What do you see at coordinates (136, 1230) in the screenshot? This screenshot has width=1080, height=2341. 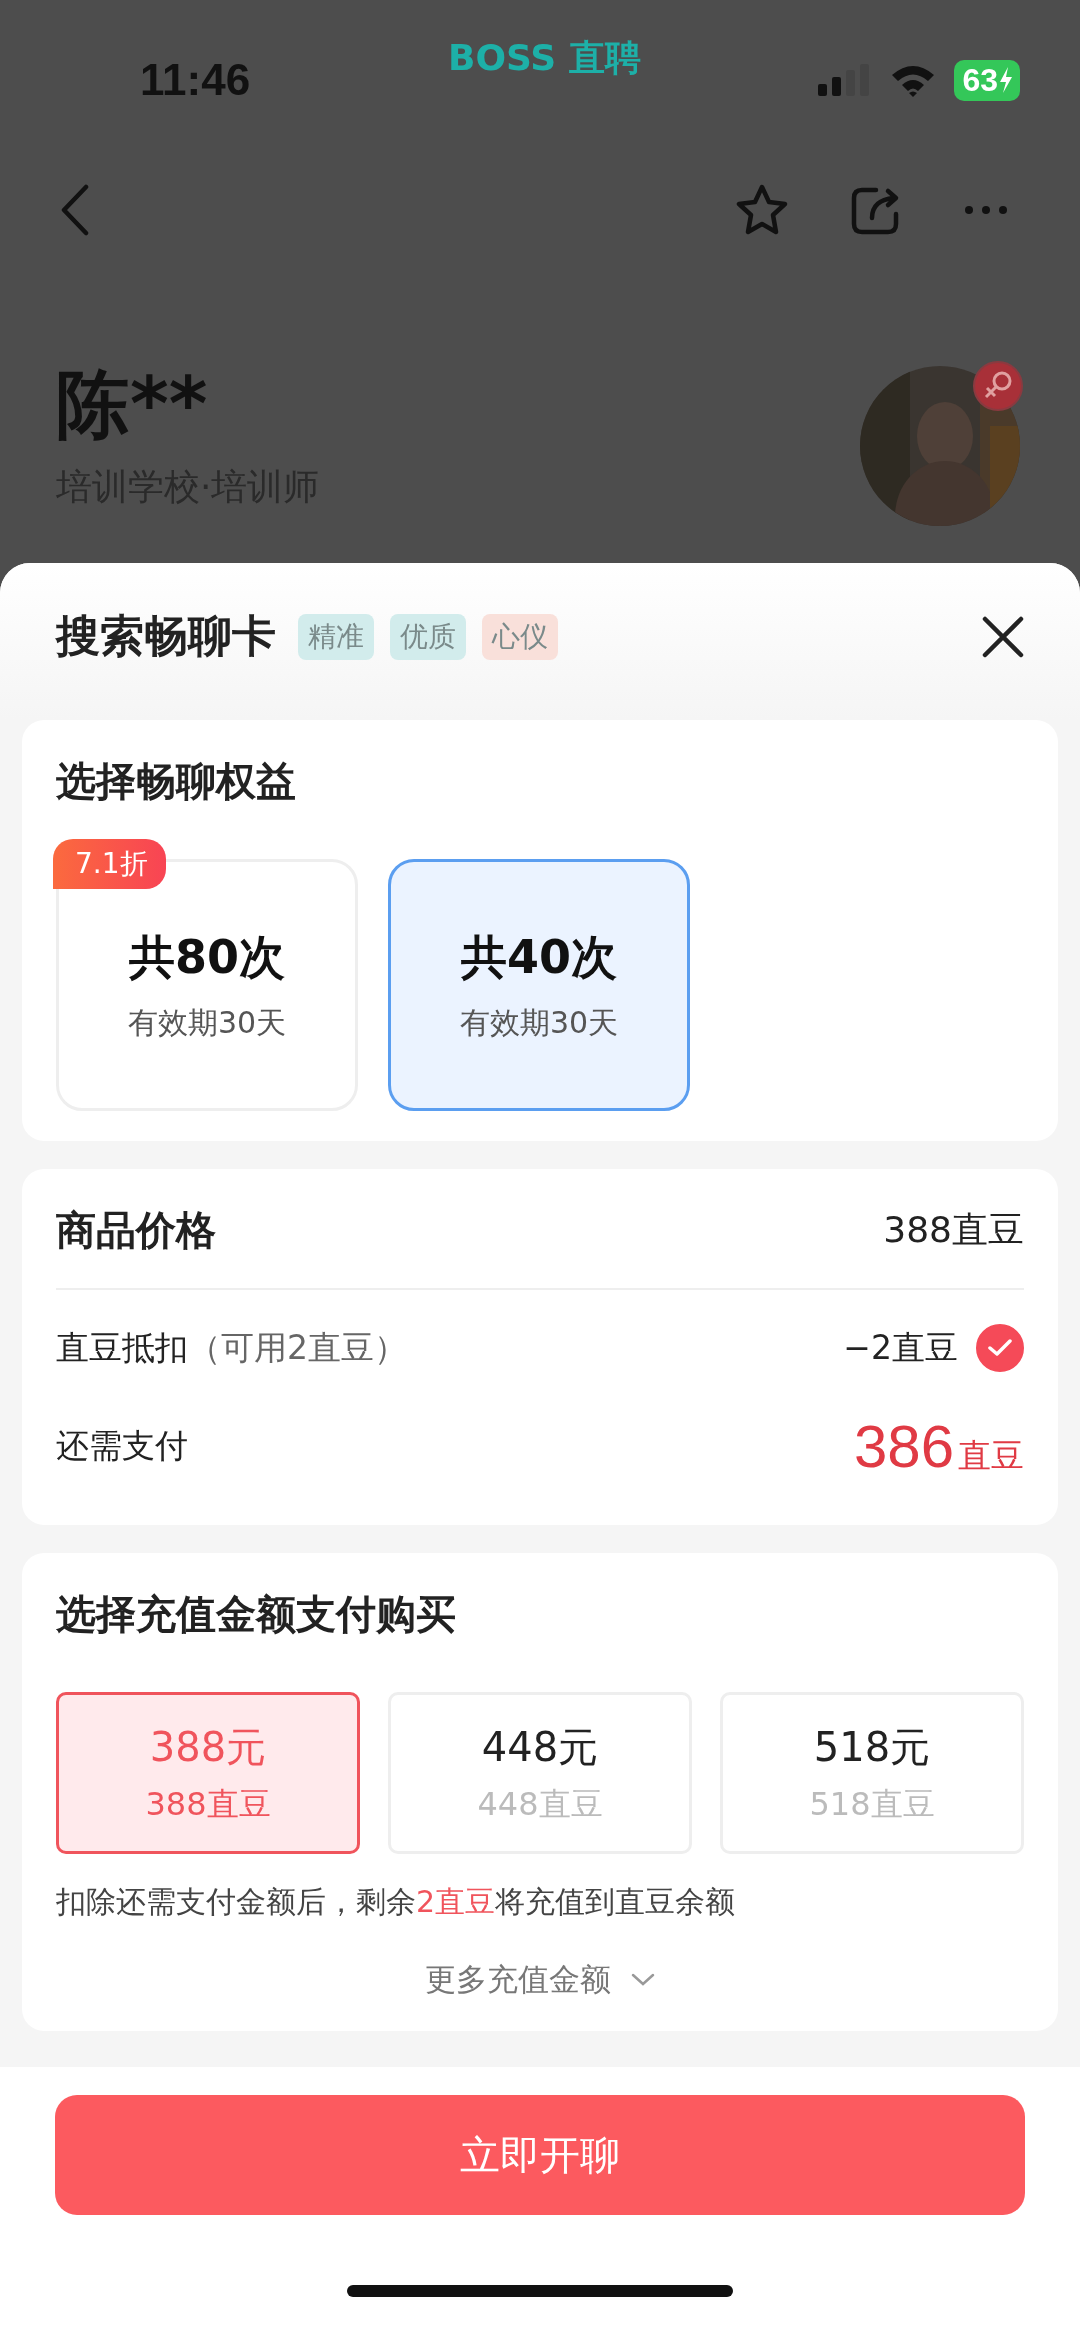 I see `price-label: 商品价格` at bounding box center [136, 1230].